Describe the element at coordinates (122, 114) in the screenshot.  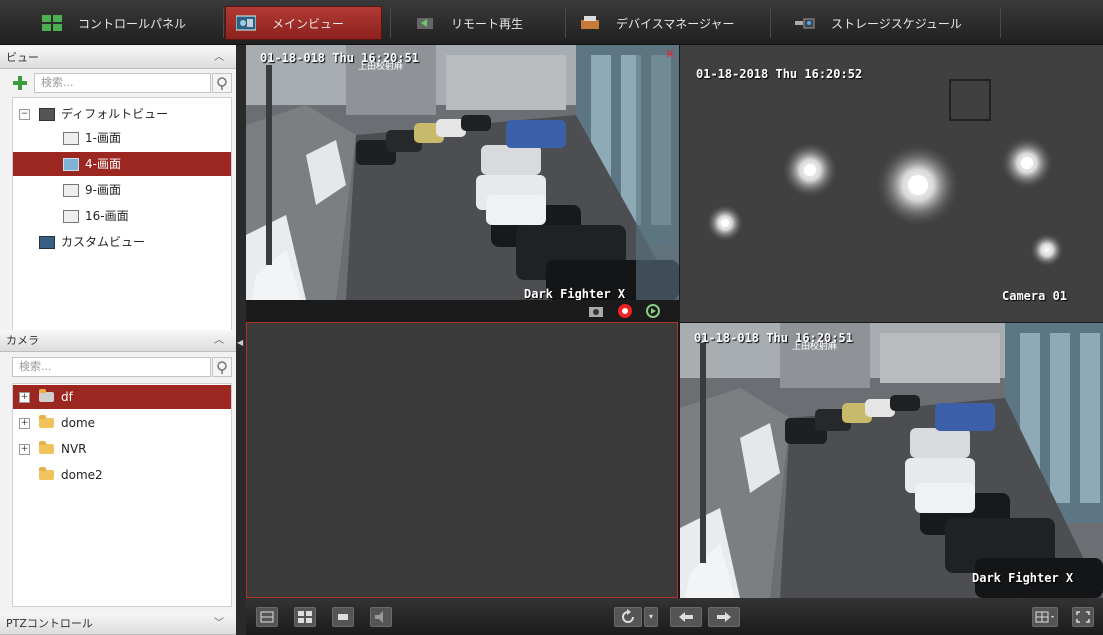
I see `tree-item-default-view: − ディフォルトビュー` at that location.